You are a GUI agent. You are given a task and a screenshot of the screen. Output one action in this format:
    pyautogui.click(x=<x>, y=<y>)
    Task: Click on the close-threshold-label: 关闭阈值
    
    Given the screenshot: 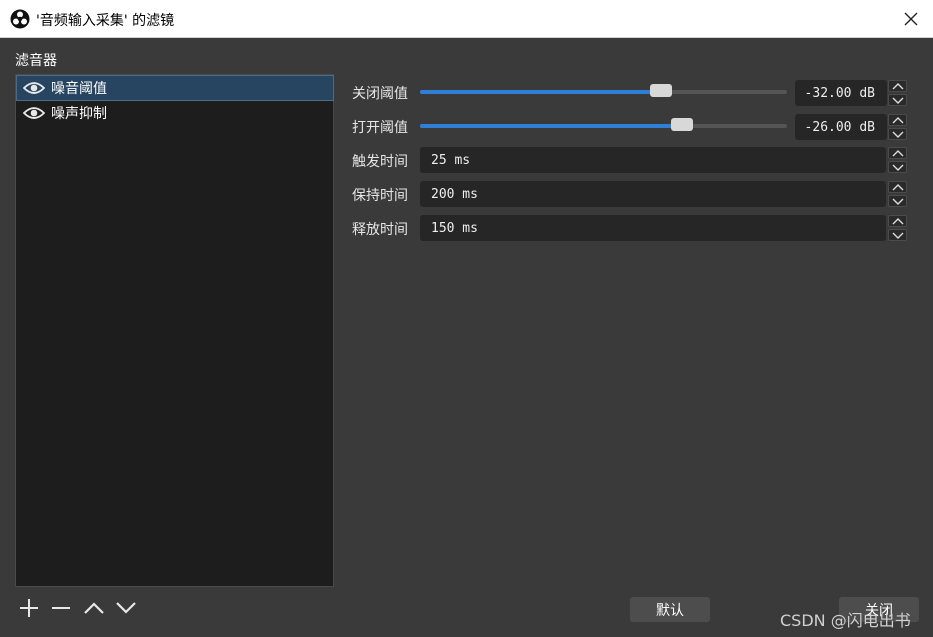 What is the action you would take?
    pyautogui.click(x=380, y=94)
    